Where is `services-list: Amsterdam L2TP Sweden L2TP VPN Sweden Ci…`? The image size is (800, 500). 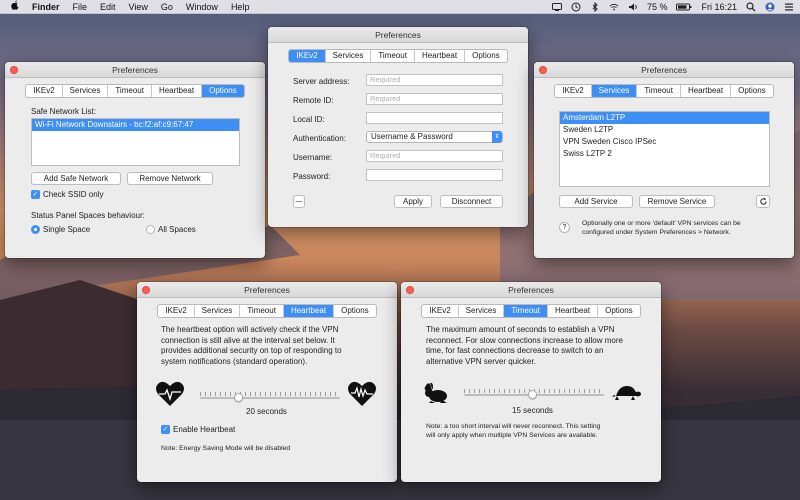
services-list: Amsterdam L2TP Sweden L2TP VPN Sweden Ci… is located at coordinates (664, 149).